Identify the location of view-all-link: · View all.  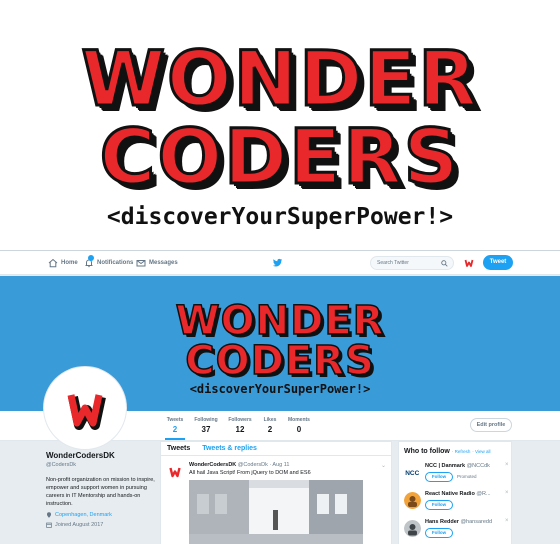
(481, 451).